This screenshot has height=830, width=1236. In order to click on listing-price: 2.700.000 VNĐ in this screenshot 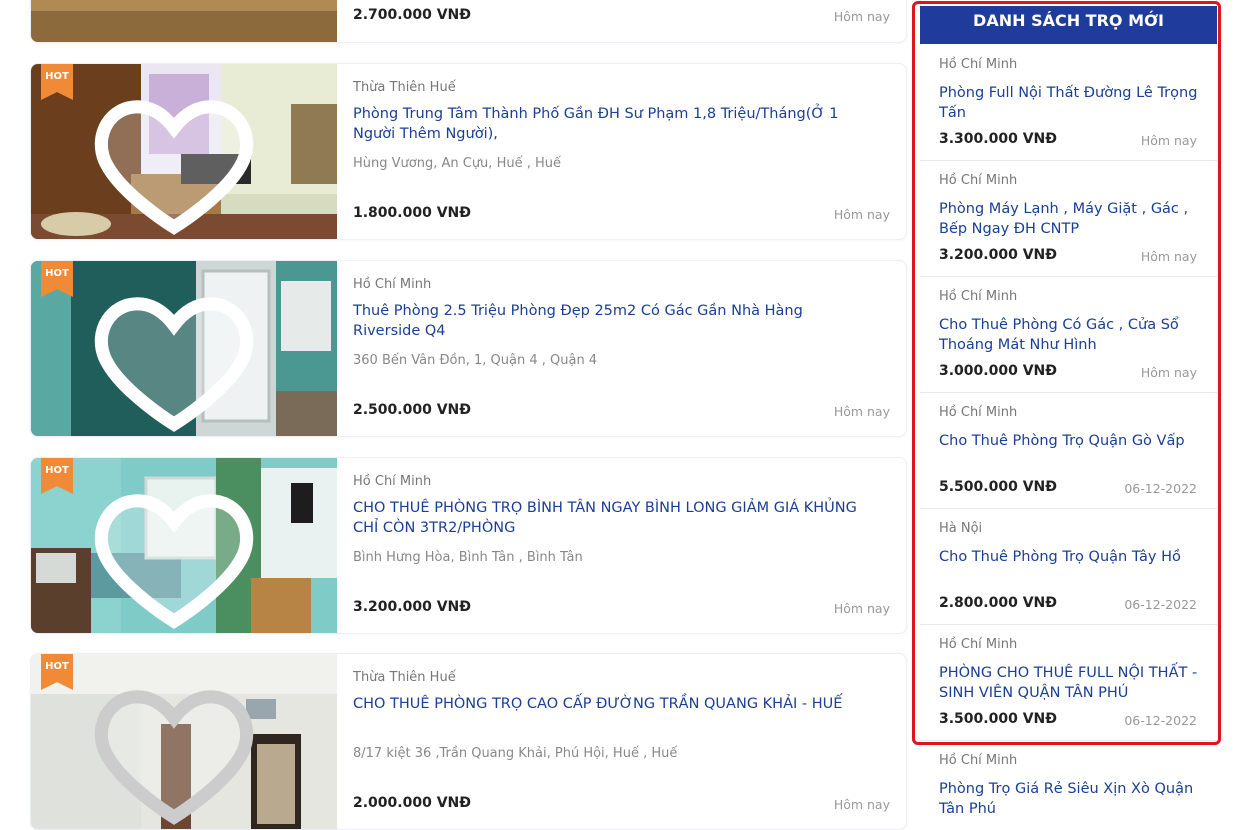, I will do `click(412, 15)`.